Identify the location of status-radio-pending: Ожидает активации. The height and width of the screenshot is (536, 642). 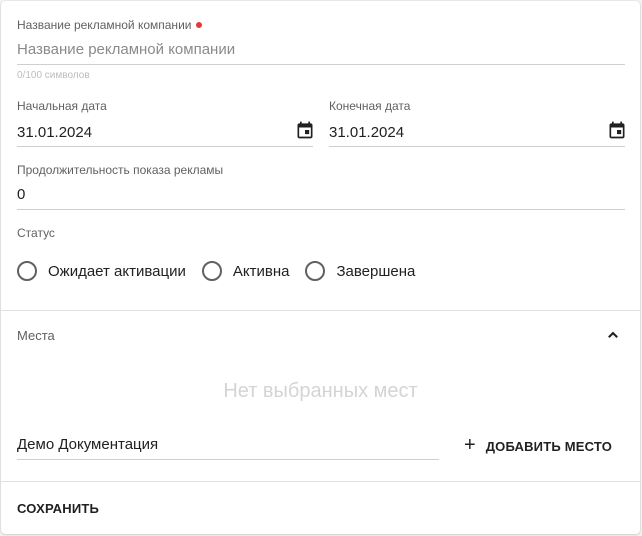
(101, 271).